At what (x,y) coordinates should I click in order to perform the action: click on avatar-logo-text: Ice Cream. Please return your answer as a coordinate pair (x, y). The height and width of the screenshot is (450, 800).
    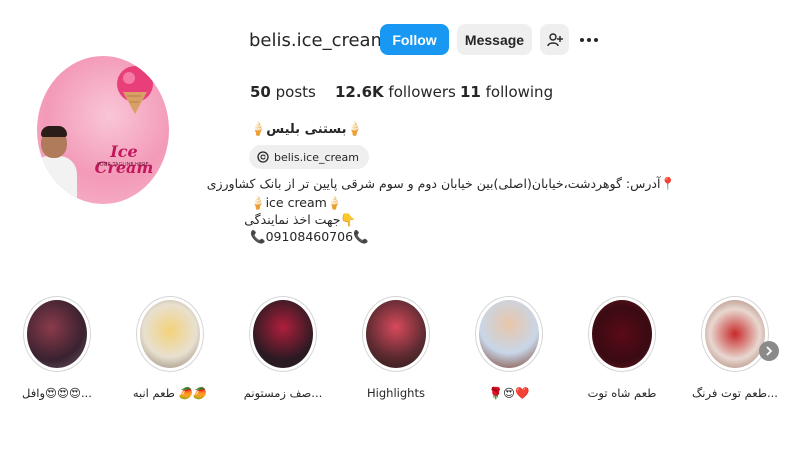
    Looking at the image, I should click on (124, 159).